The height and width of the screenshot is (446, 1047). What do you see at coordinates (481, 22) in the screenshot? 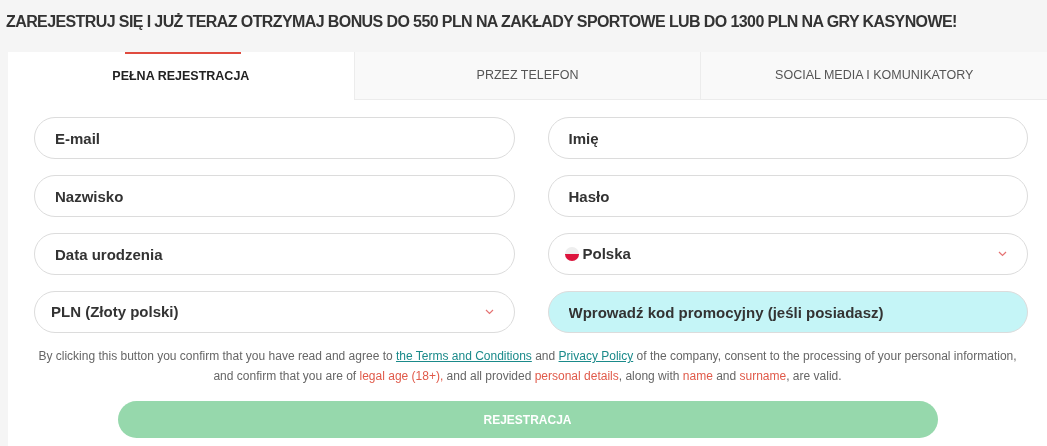
I see `promo-headline: ZAREJESTRUJ SIĘ I JUŻ TERAZ OTRZYMAJ BONUS DO 550 PLN NA ZAKŁADY SPORTOWE LUB DO 1300 PLN NA GRY KASYNOWE!` at bounding box center [481, 22].